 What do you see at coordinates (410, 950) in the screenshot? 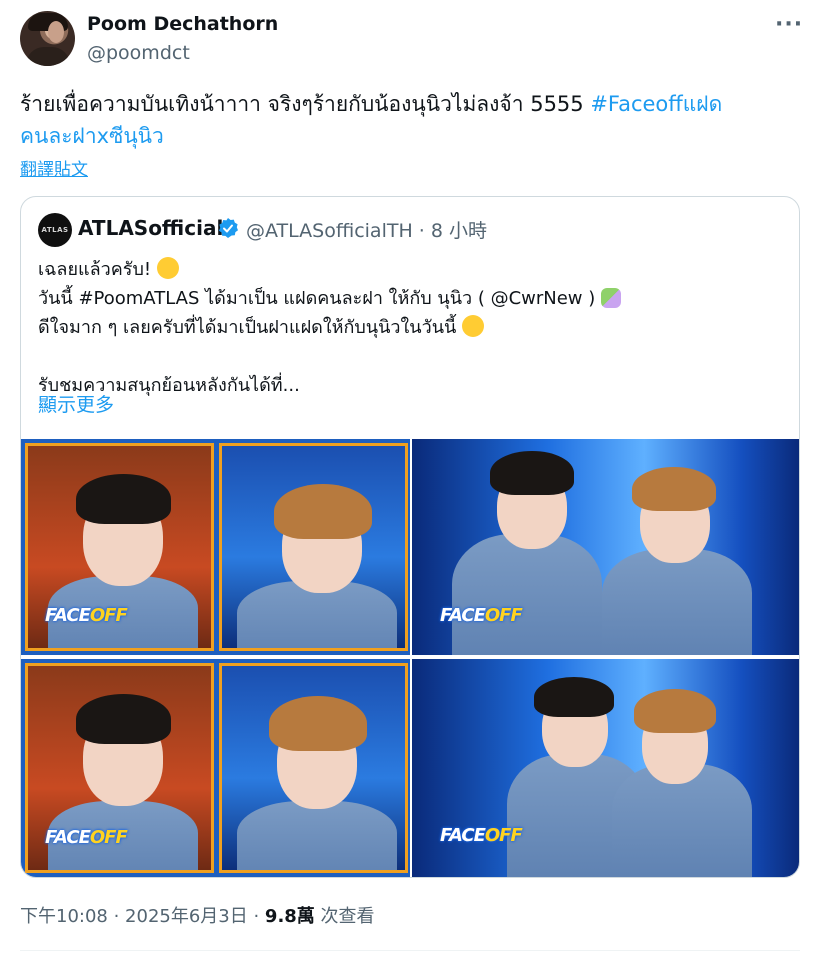
I see `divider` at bounding box center [410, 950].